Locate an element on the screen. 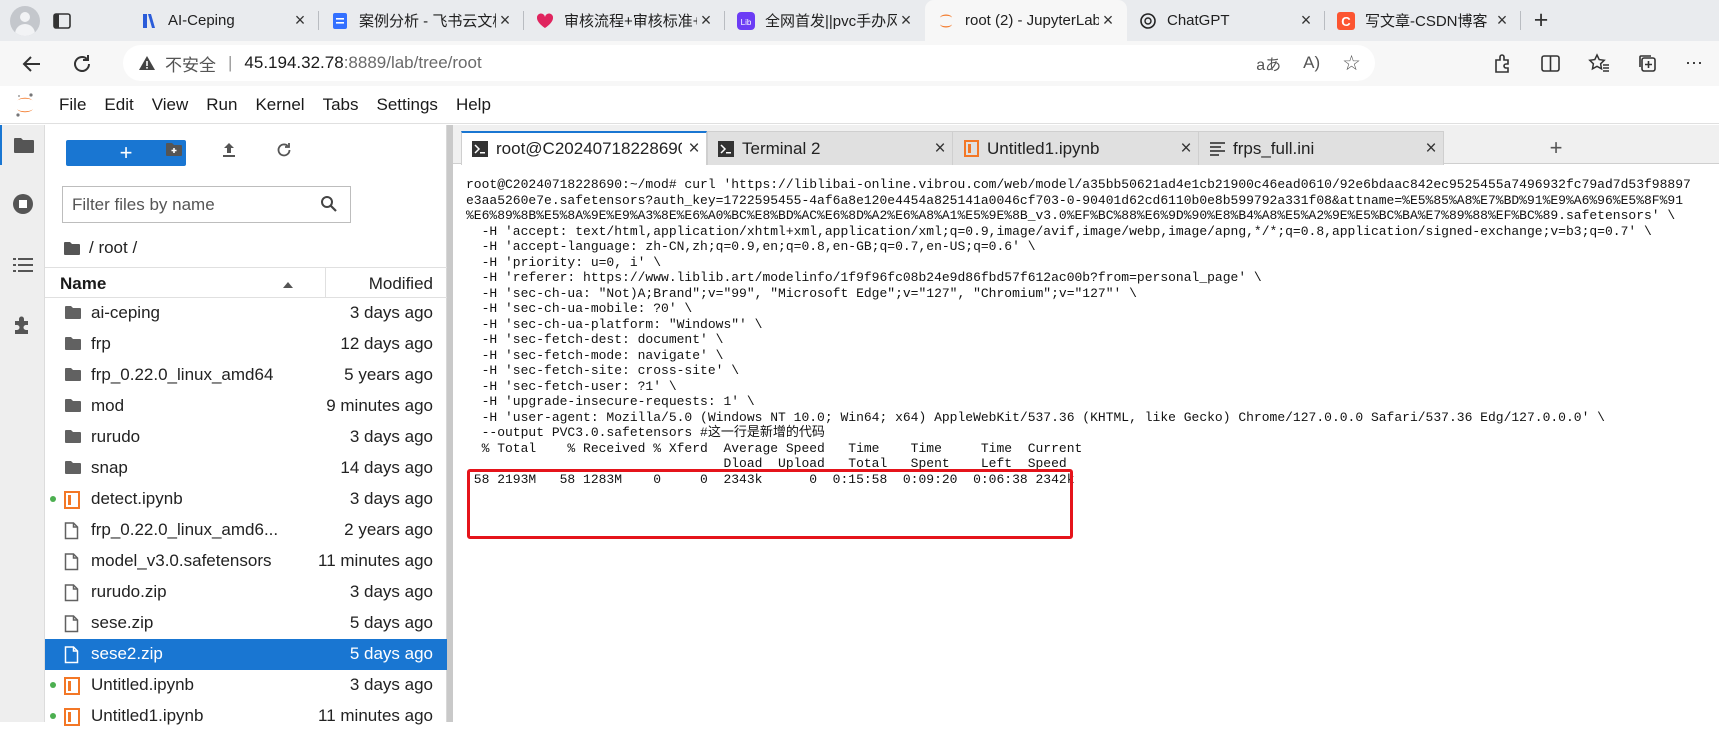 The height and width of the screenshot is (732, 1719). menu-help: Help is located at coordinates (473, 105).